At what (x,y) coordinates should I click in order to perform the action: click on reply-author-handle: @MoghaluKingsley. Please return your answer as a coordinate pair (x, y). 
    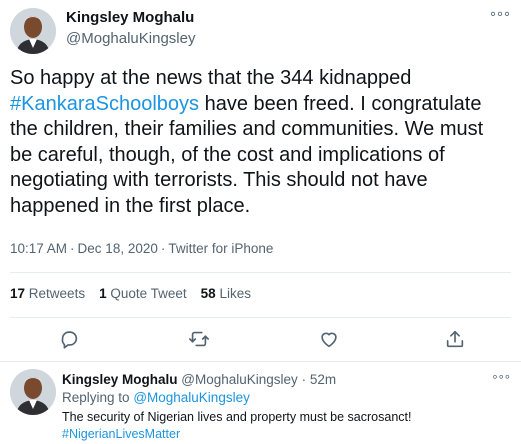
    Looking at the image, I should click on (239, 379).